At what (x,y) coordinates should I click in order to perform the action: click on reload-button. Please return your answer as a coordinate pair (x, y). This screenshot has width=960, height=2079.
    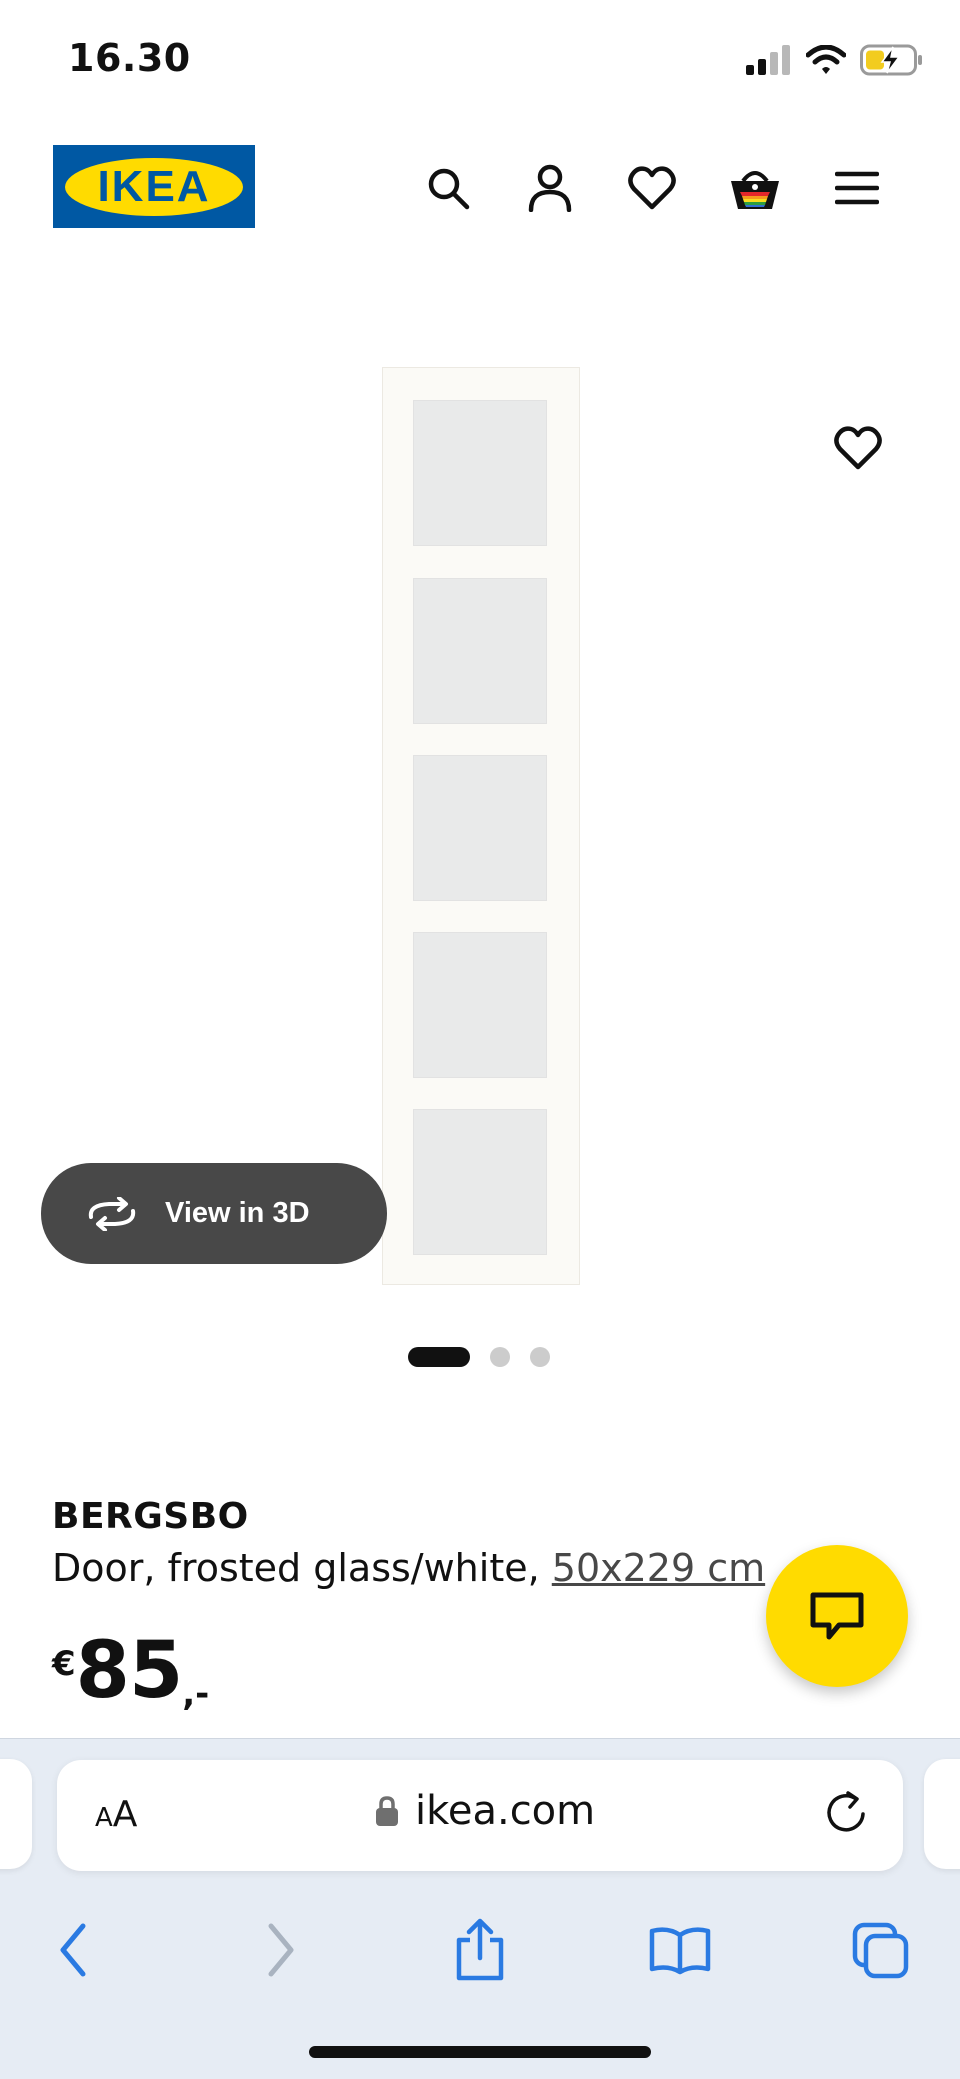
    Looking at the image, I should click on (846, 1816).